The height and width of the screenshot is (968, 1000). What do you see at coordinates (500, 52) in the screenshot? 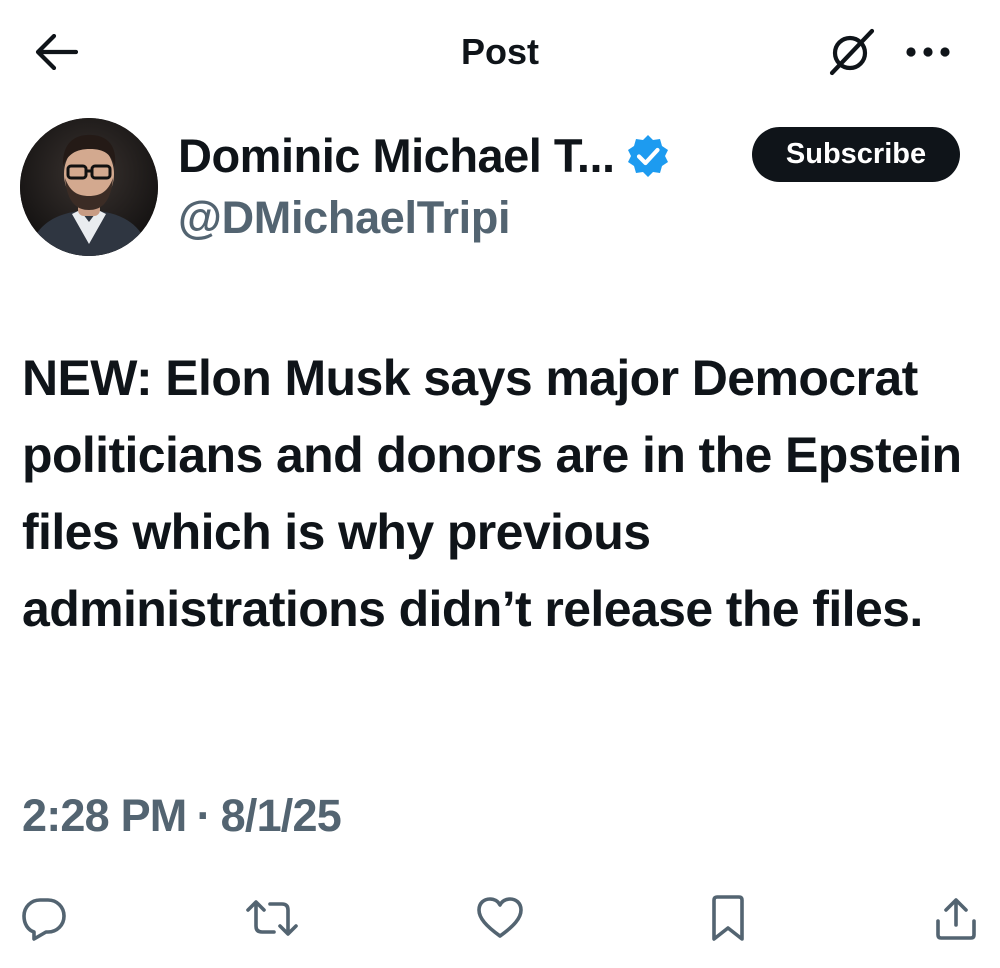
I see `top-bar: Post` at bounding box center [500, 52].